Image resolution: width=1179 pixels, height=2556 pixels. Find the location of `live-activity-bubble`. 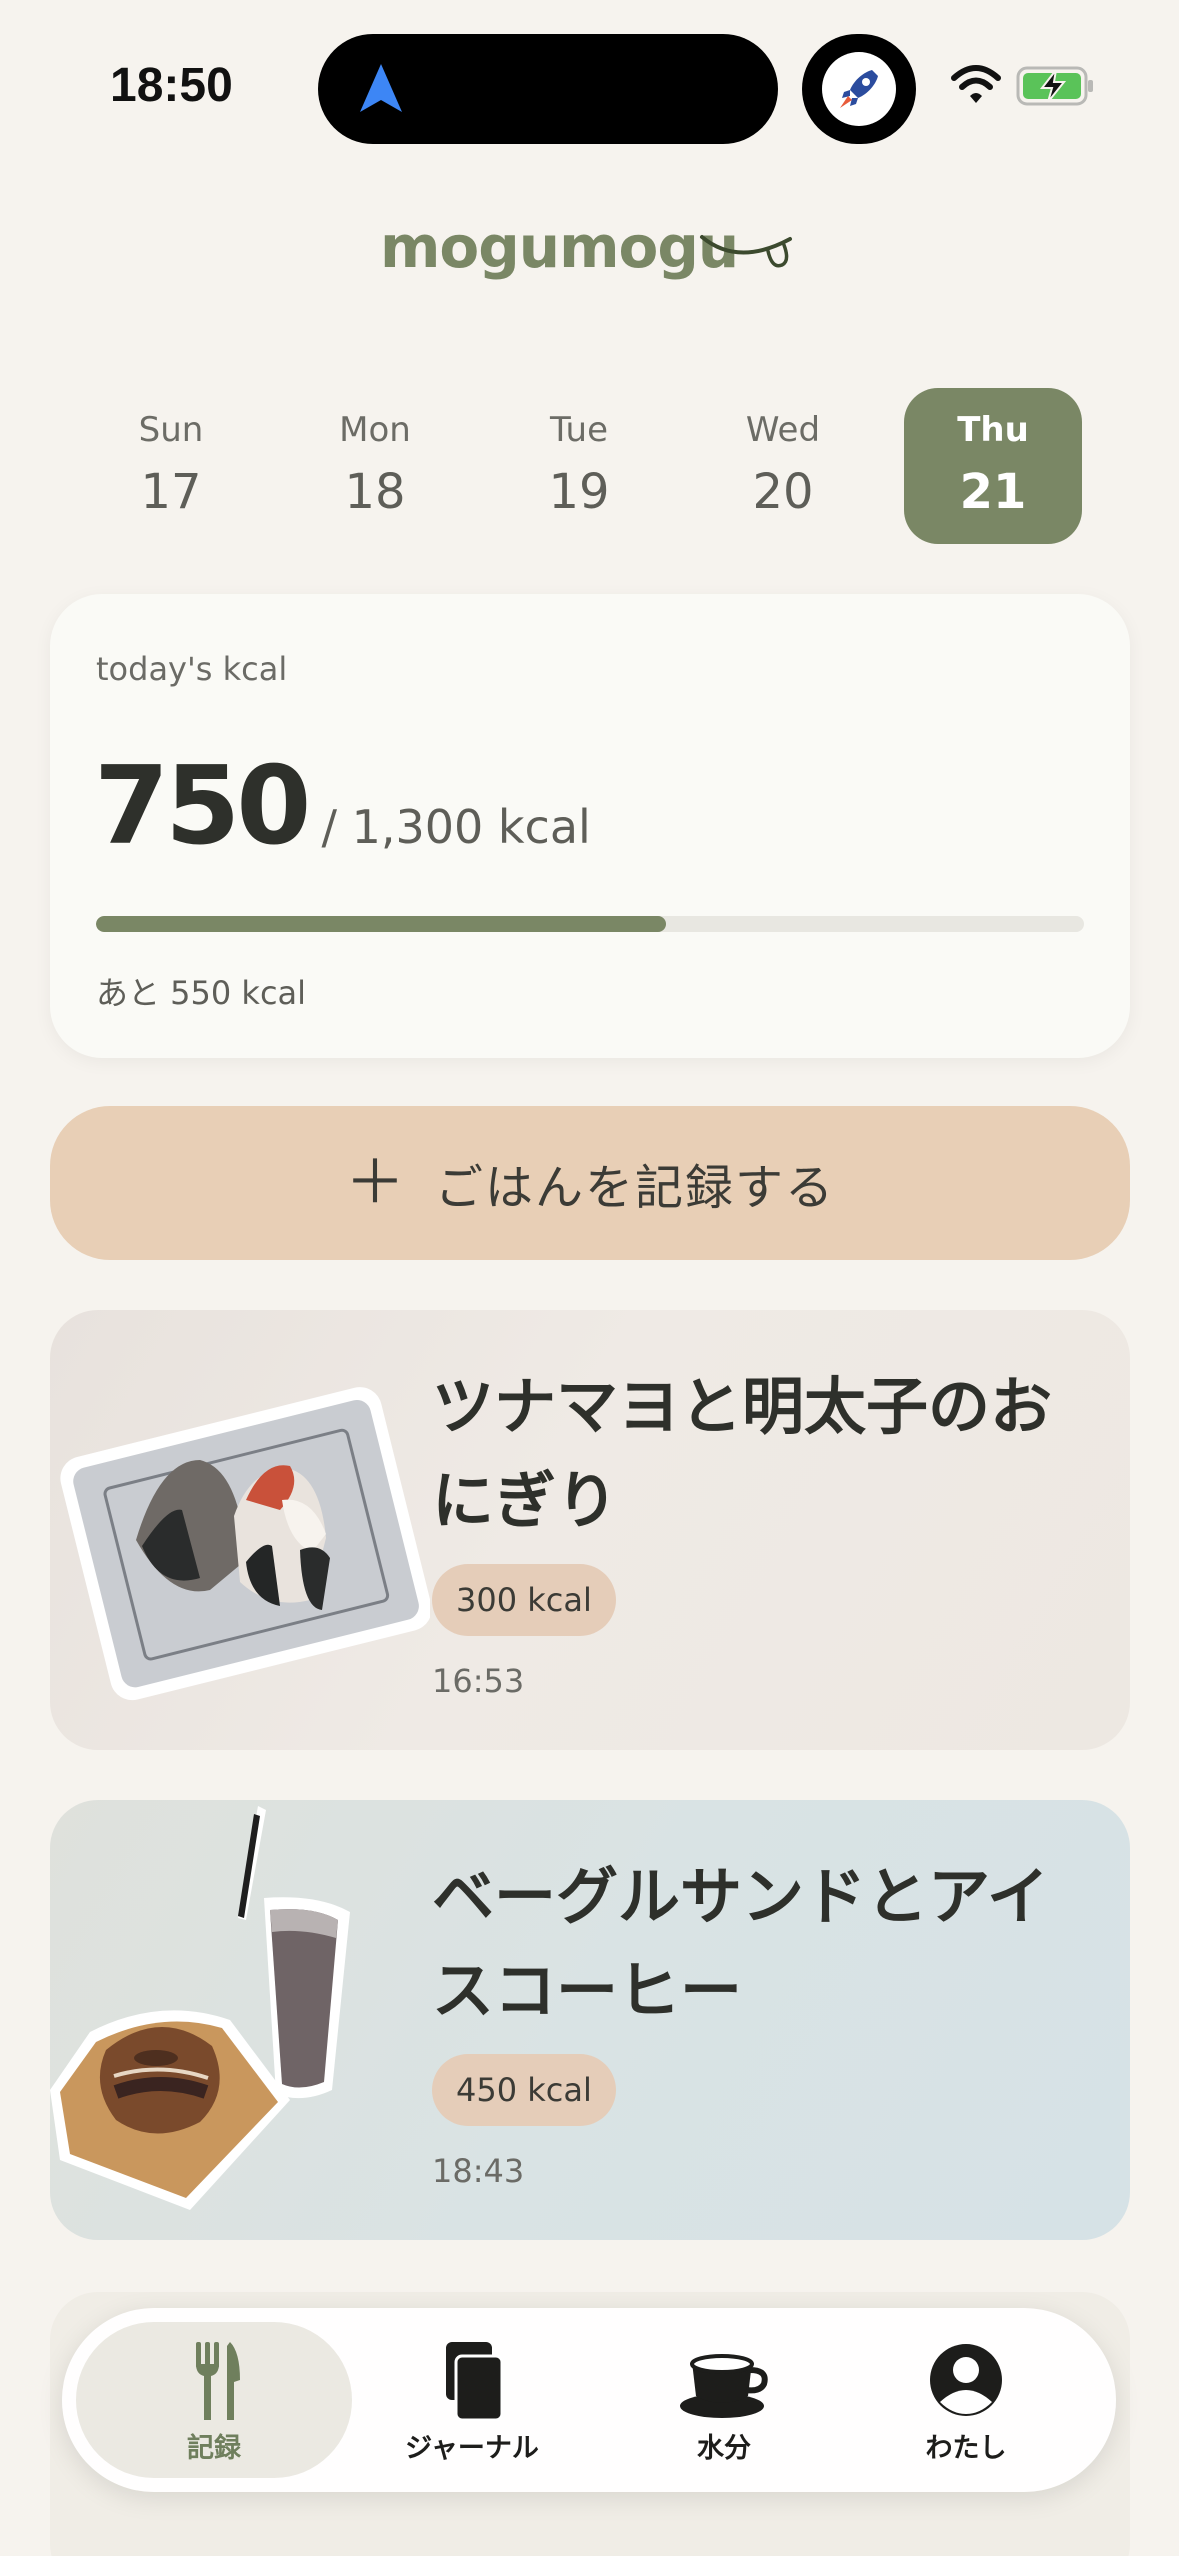

live-activity-bubble is located at coordinates (859, 89).